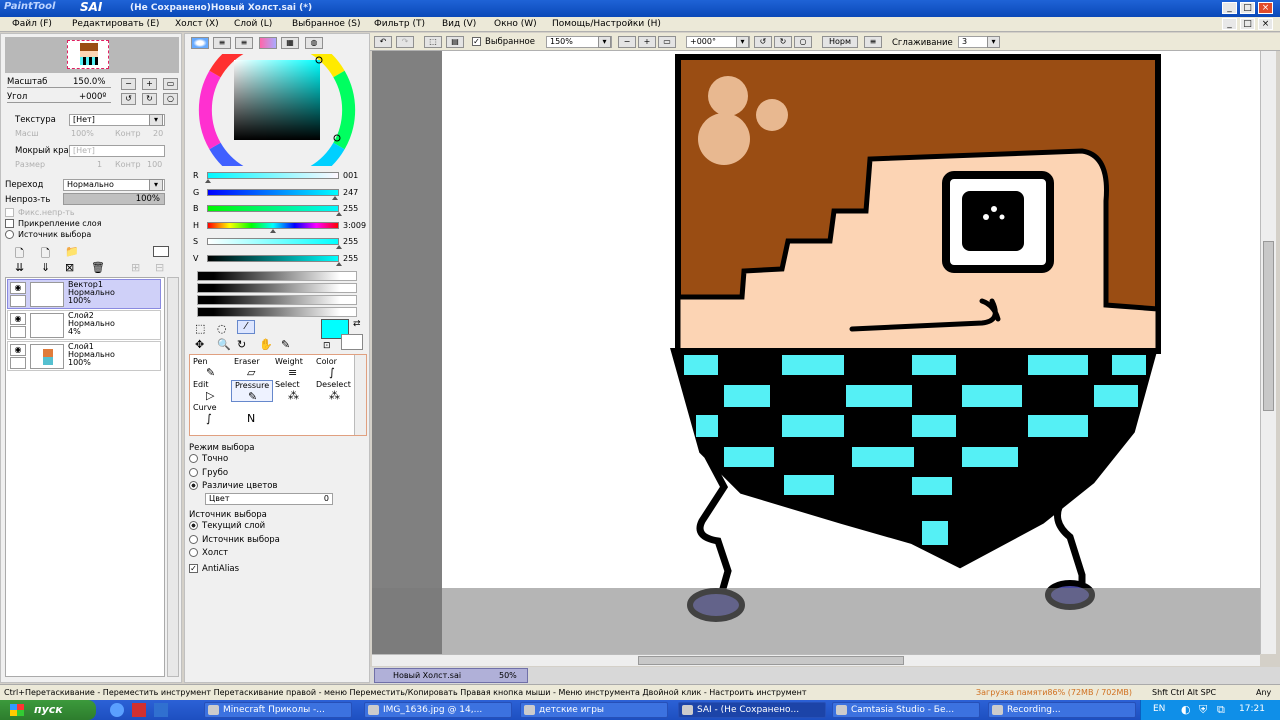  I want to click on app-quicklaunch-icon, so click(139, 710).